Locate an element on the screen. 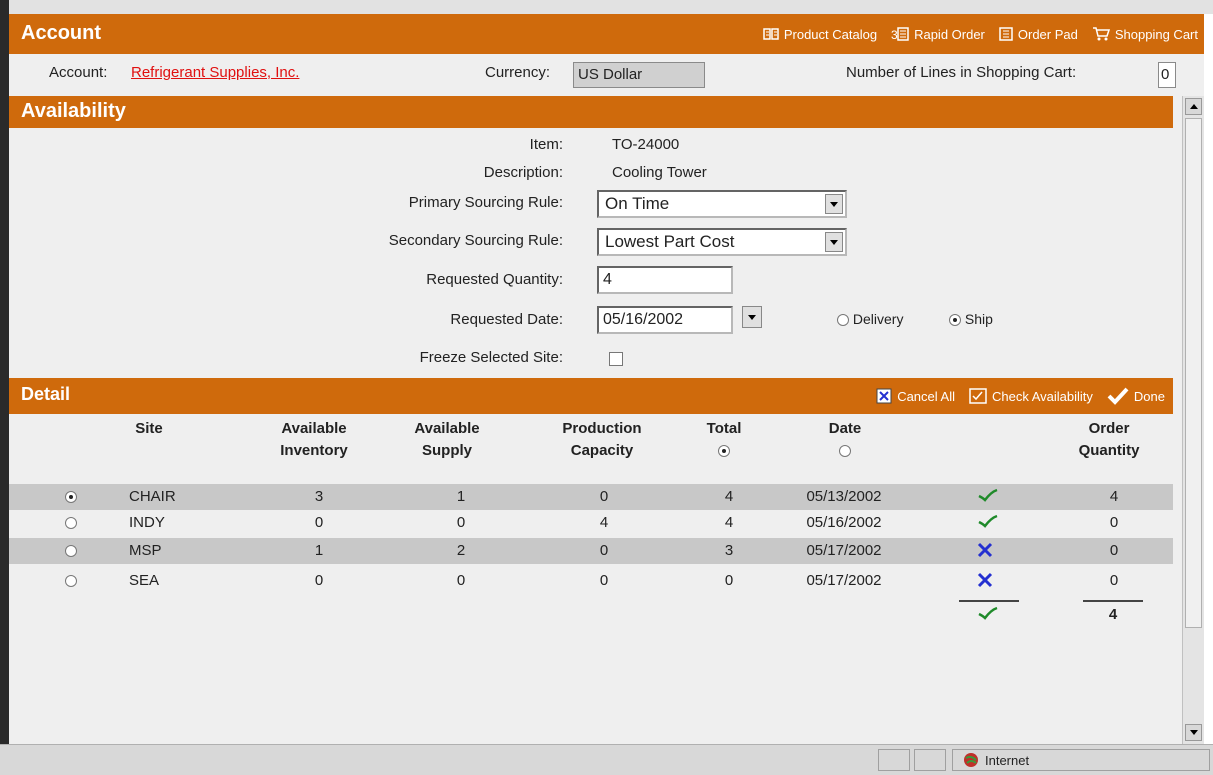 The image size is (1213, 775). cart-icon is located at coordinates (1101, 34).